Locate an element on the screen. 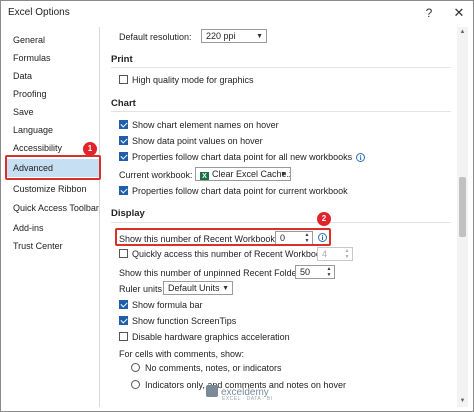 The width and height of the screenshot is (474, 412). properties-current-checkbox is located at coordinates (123, 190).